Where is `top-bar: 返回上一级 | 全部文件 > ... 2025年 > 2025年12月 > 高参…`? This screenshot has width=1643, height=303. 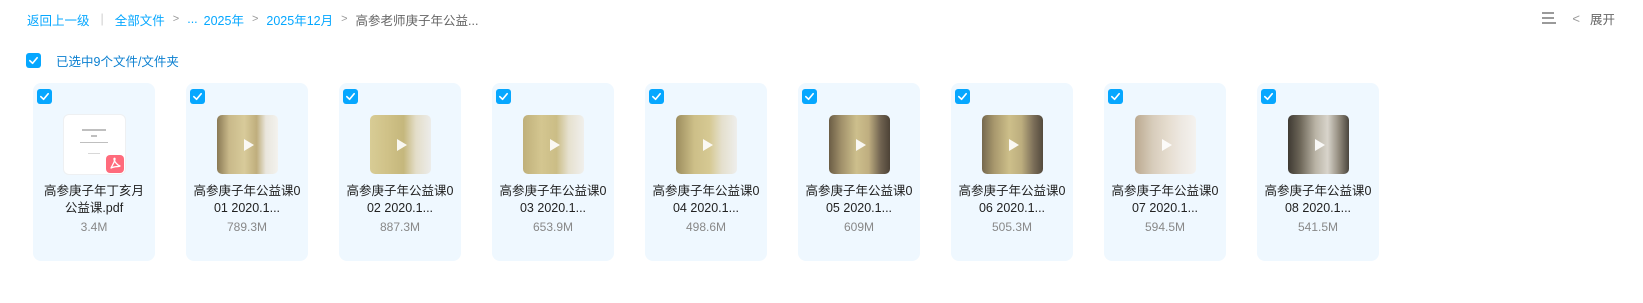 top-bar: 返回上一级 | 全部文件 > ... 2025年 > 2025年12月 > 高参… is located at coordinates (821, 18).